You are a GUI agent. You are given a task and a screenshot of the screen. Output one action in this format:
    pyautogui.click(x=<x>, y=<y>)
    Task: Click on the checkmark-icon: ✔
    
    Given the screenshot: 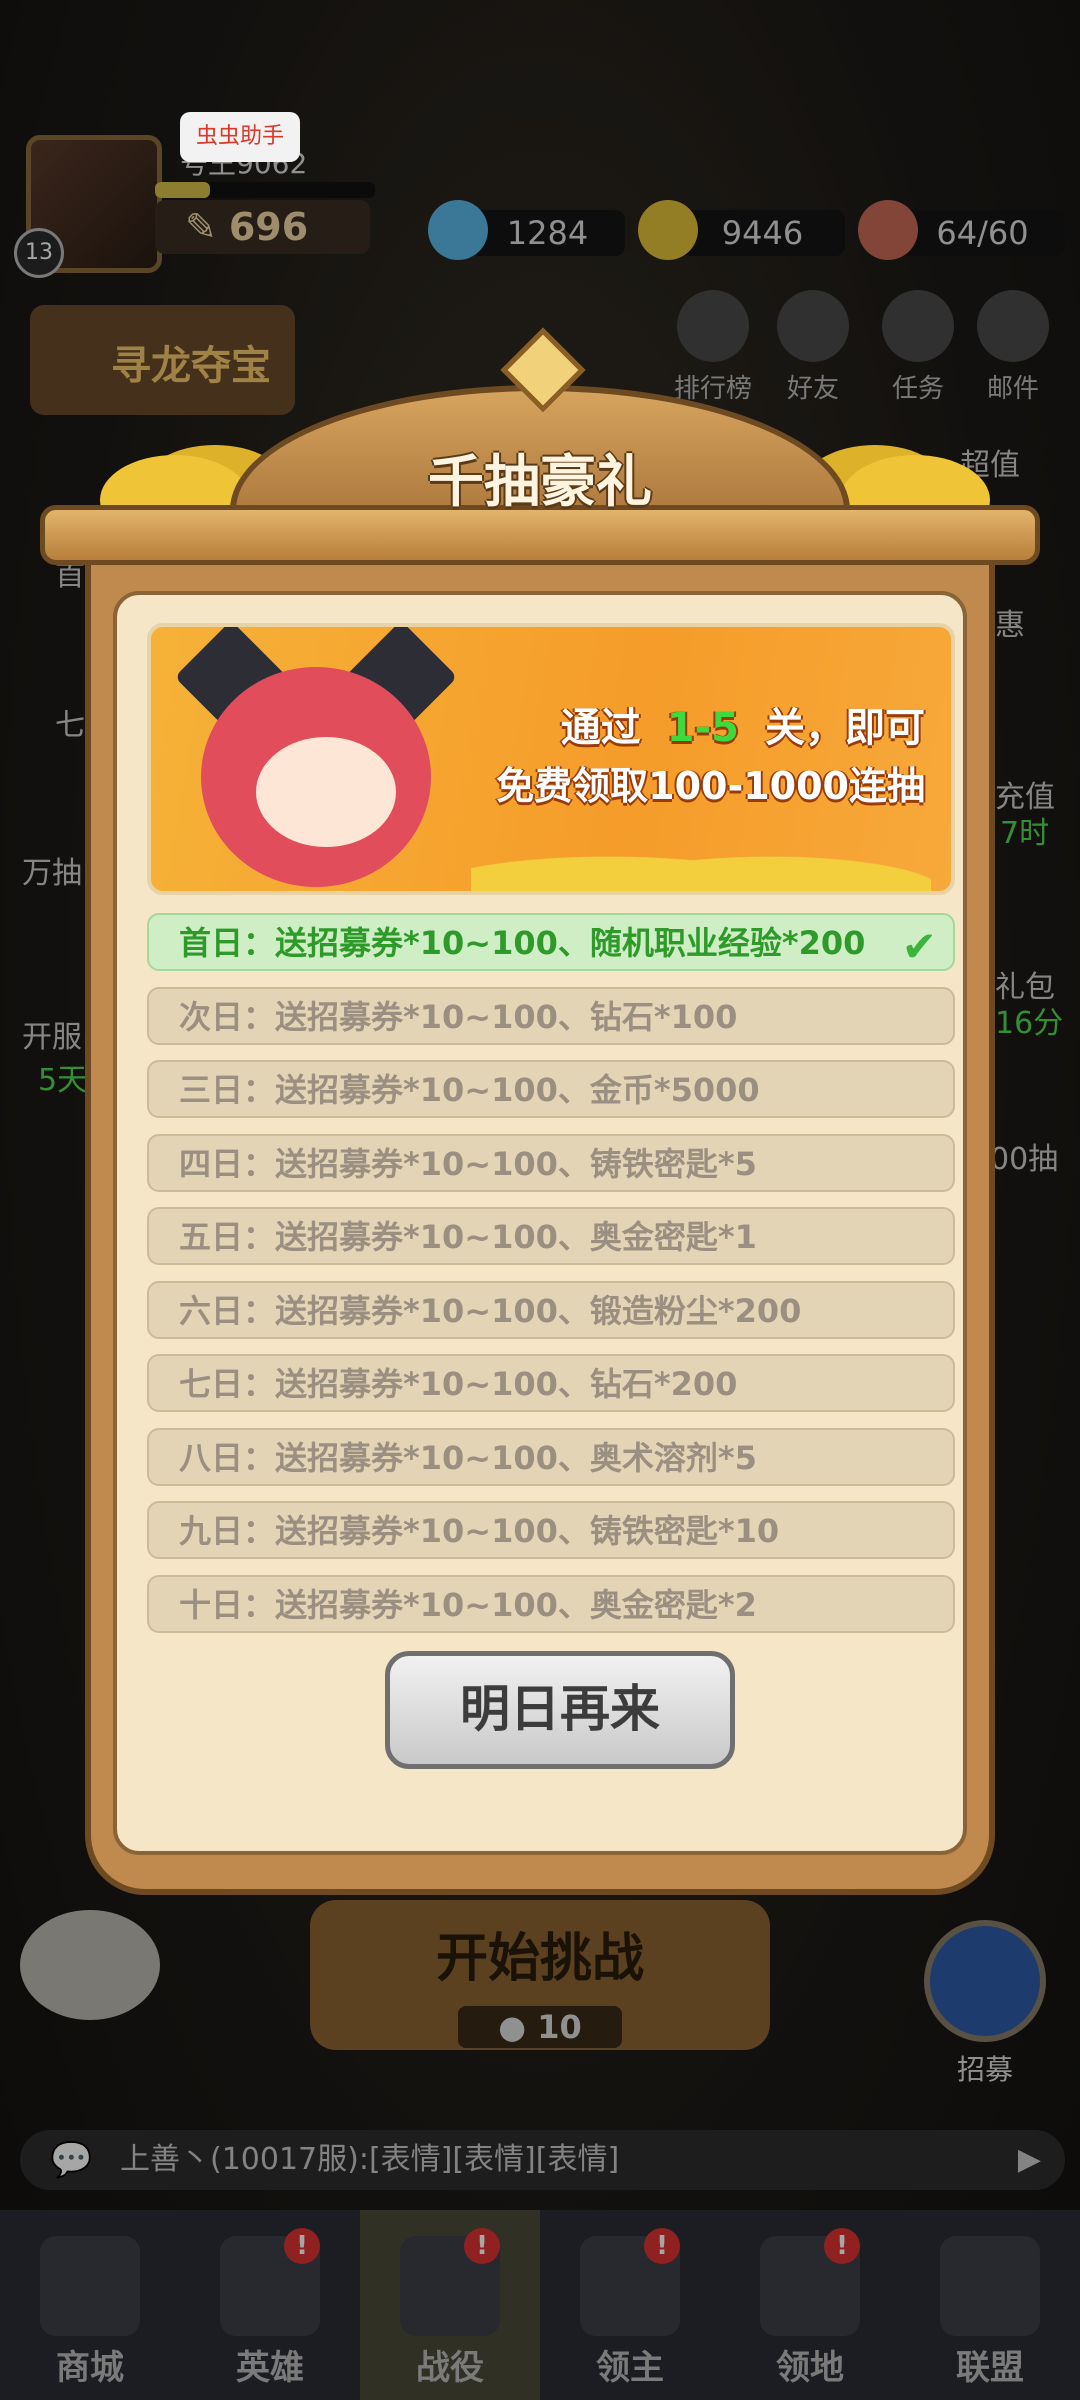 What is the action you would take?
    pyautogui.click(x=919, y=946)
    